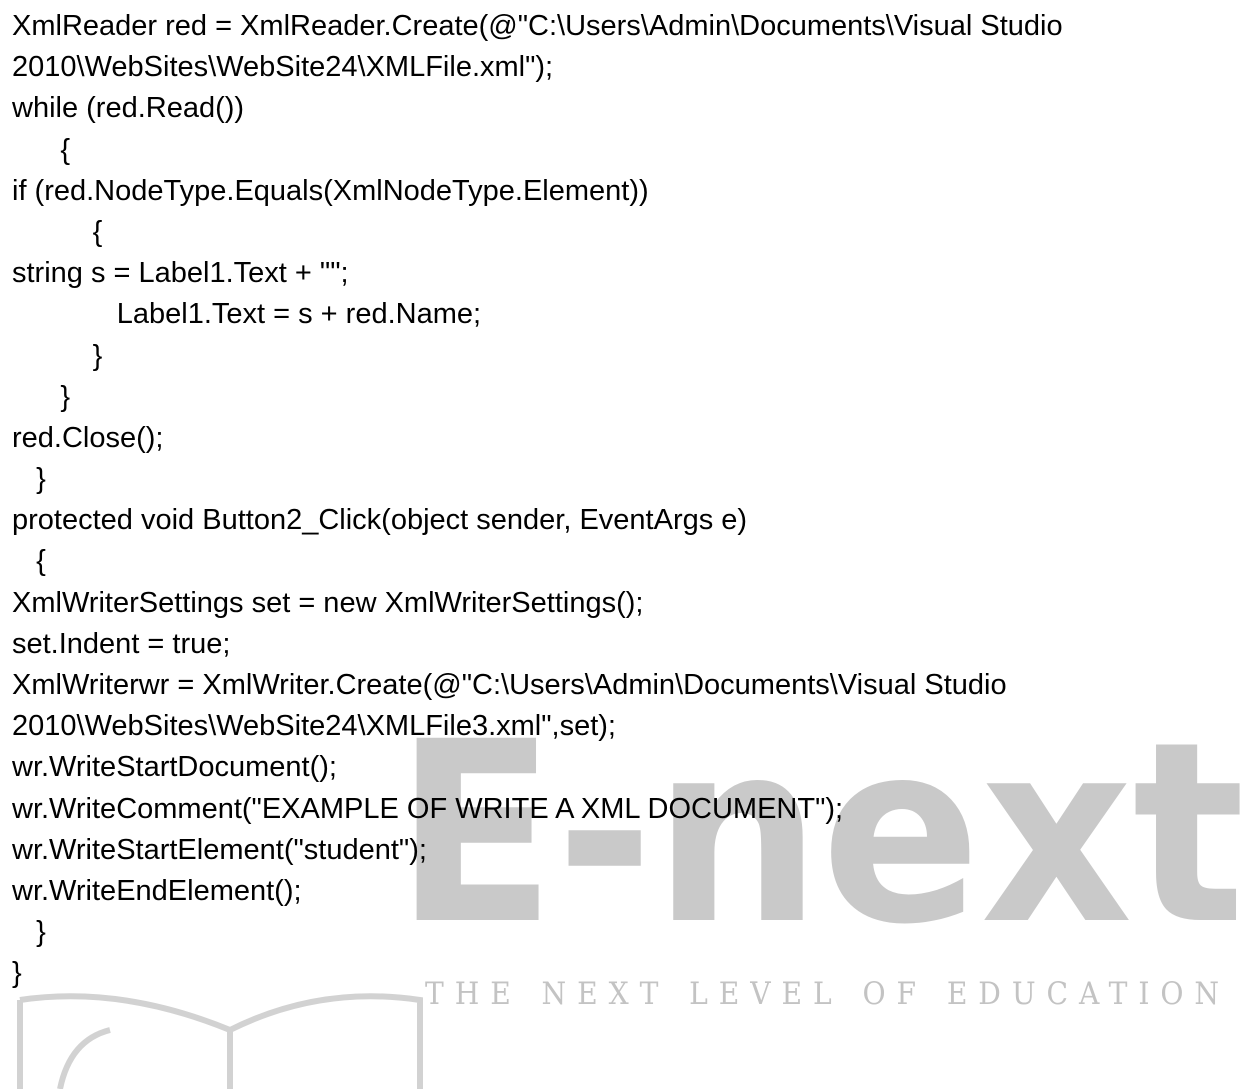 The width and height of the screenshot is (1258, 1089). Describe the element at coordinates (180, 273) in the screenshot. I see `code-line: string s = Label1.Text + "";` at that location.